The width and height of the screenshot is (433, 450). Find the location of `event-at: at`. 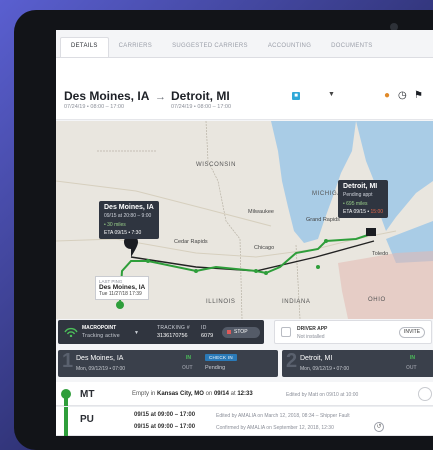

event-at: at is located at coordinates (233, 394).